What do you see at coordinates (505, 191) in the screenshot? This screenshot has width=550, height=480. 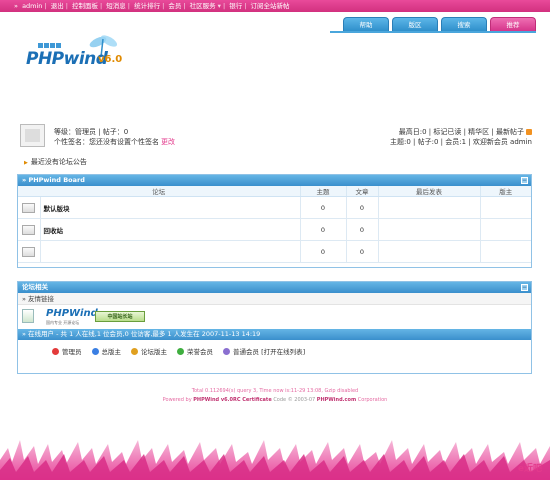 I see `col-moderator: 版主` at bounding box center [505, 191].